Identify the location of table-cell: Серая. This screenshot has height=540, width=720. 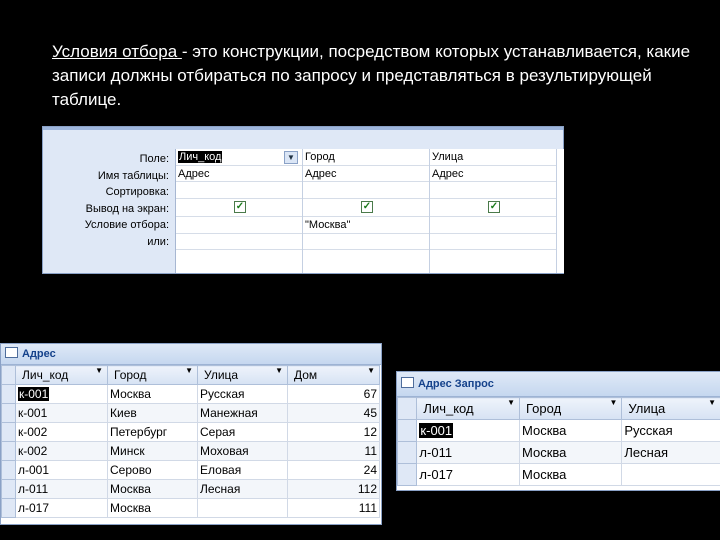
(242, 432).